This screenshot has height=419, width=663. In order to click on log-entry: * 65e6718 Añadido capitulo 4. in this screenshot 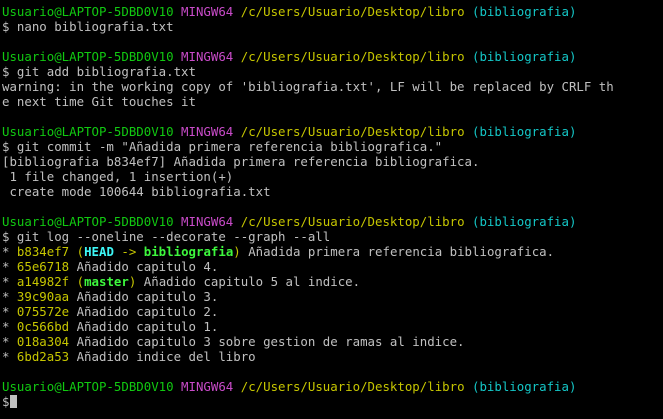, I will do `click(332, 266)`.